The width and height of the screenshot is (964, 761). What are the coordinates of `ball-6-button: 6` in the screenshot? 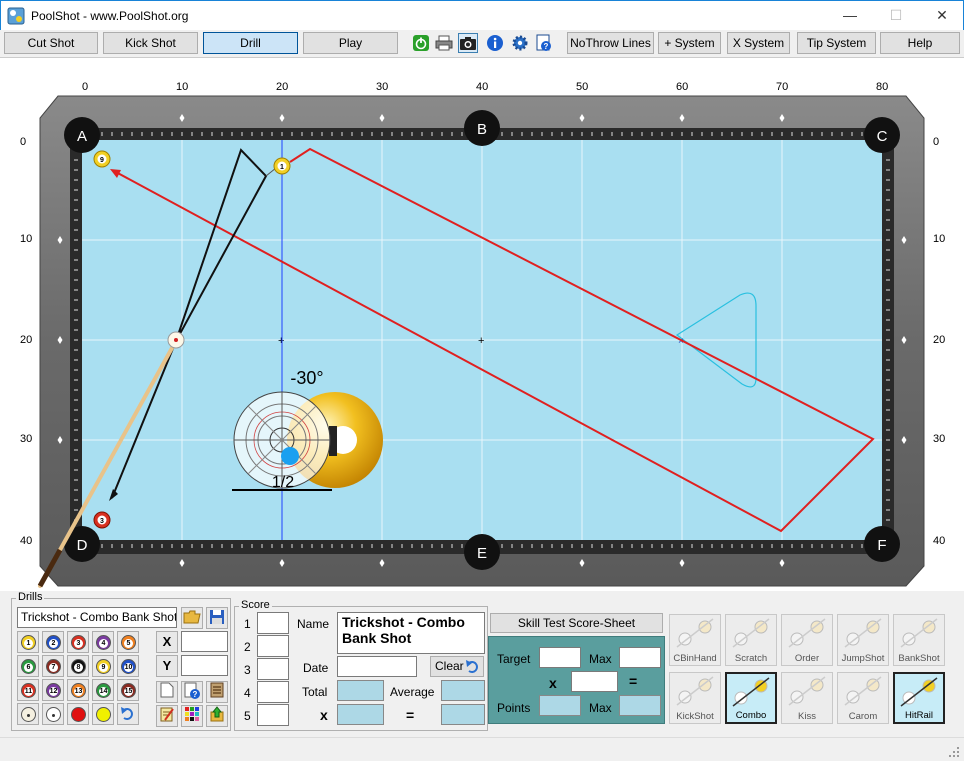 It's located at (28, 666).